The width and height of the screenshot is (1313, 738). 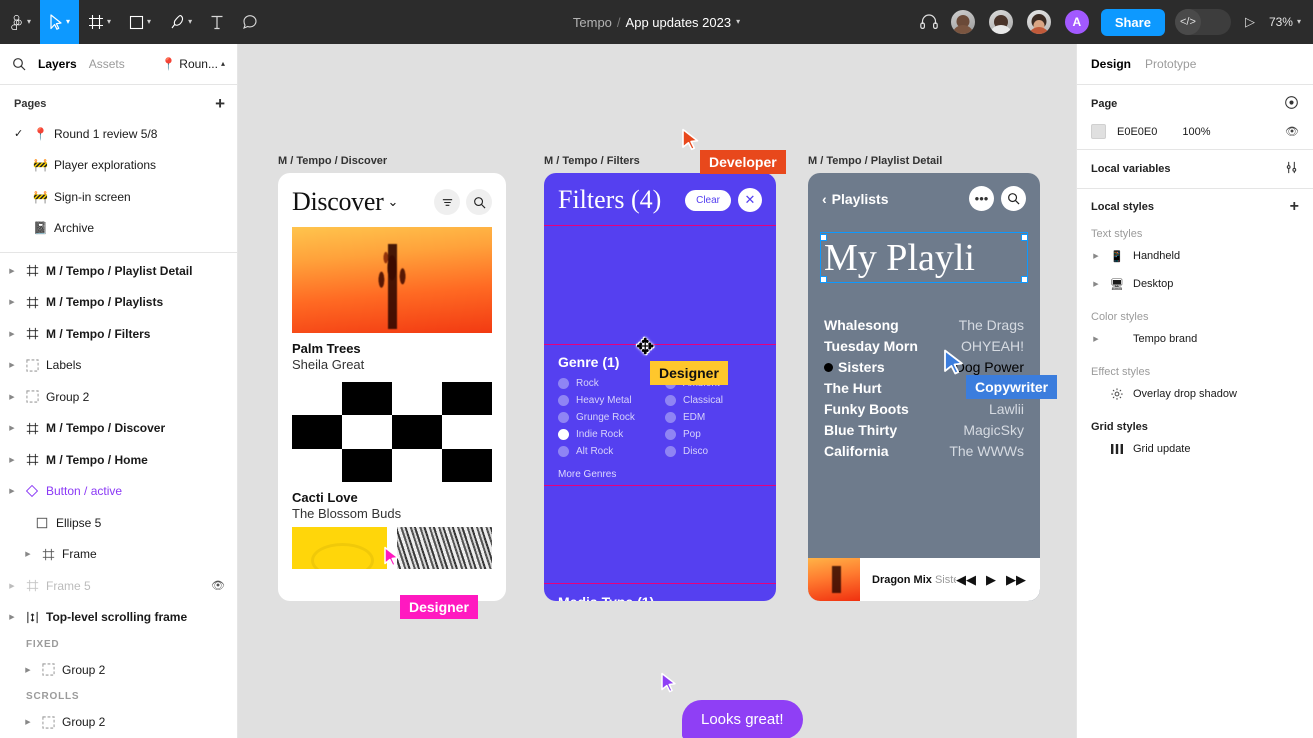 I want to click on chevron-down-icon: ⌄, so click(x=392, y=202).